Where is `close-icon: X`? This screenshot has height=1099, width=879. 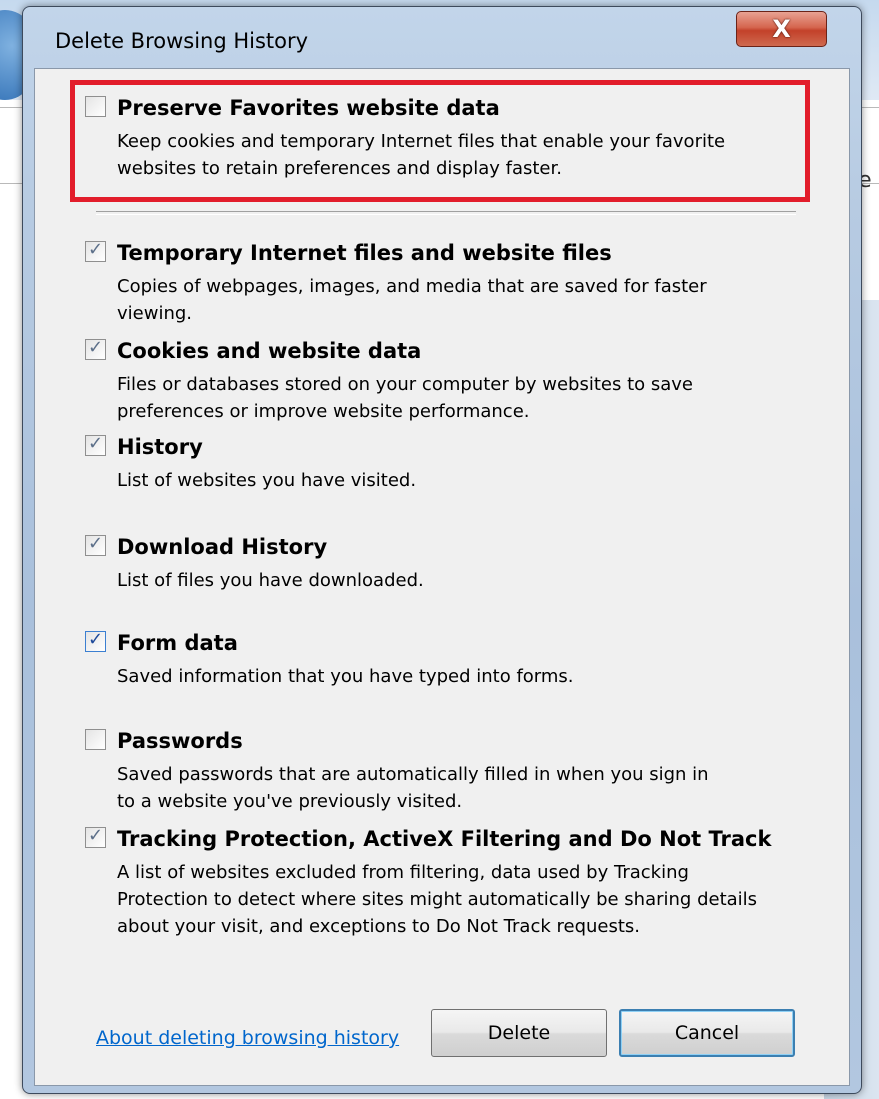
close-icon: X is located at coordinates (781, 29).